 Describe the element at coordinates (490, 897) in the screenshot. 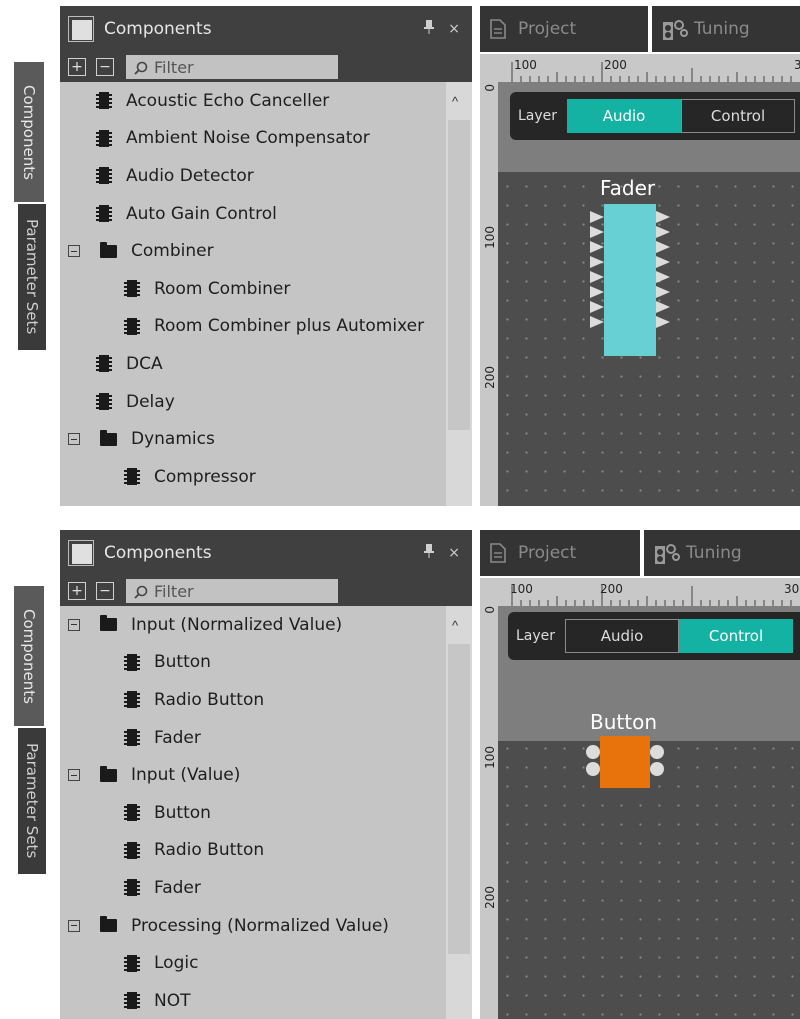

I see `ruler-left-label: 200` at that location.